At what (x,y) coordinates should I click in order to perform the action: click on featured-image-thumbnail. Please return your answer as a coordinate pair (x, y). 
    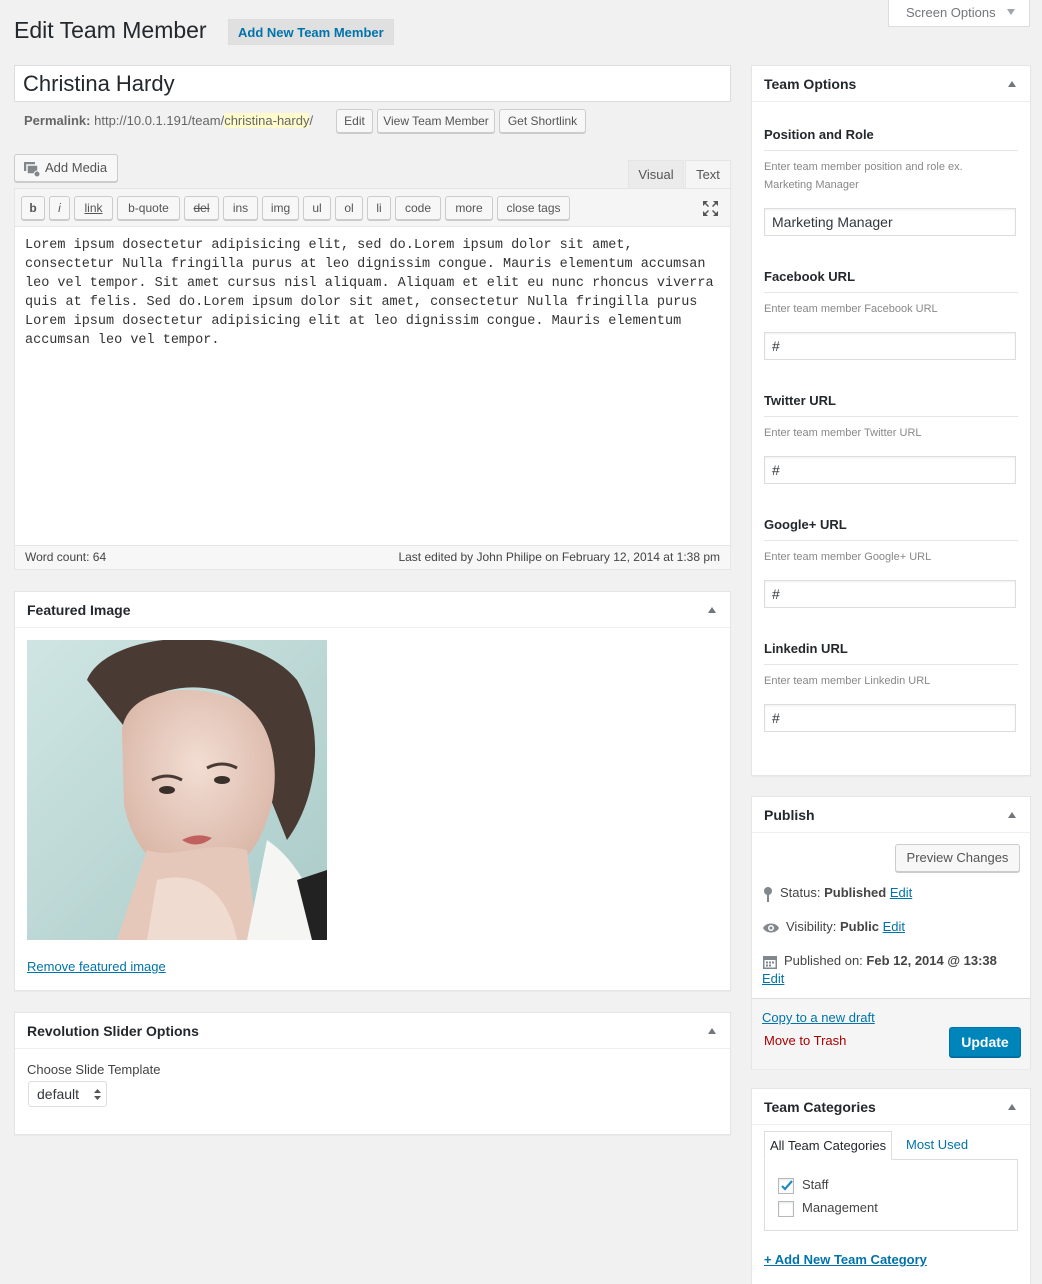
    Looking at the image, I should click on (177, 790).